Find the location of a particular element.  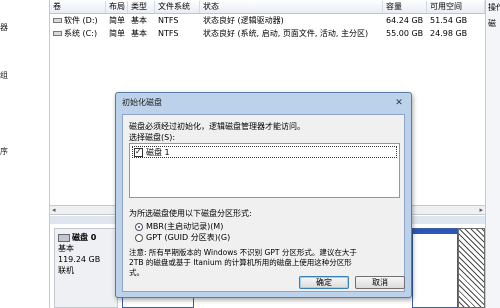

radio-unselected-icon is located at coordinates (139, 237).